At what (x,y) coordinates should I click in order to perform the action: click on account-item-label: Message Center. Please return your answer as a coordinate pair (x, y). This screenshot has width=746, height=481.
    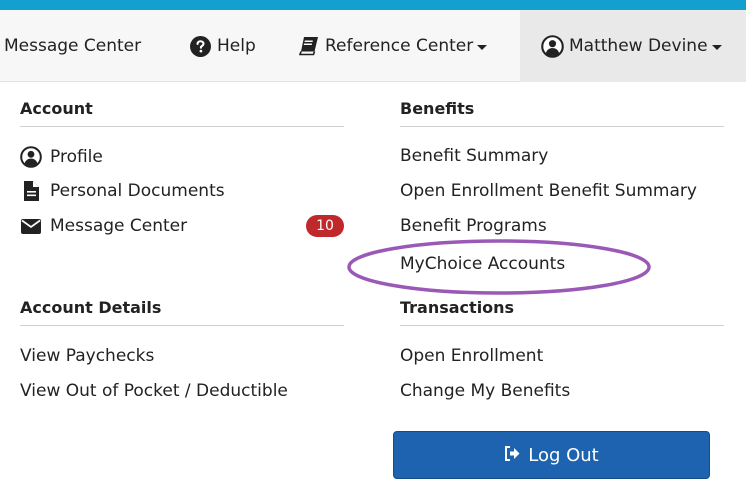
    Looking at the image, I should click on (119, 226).